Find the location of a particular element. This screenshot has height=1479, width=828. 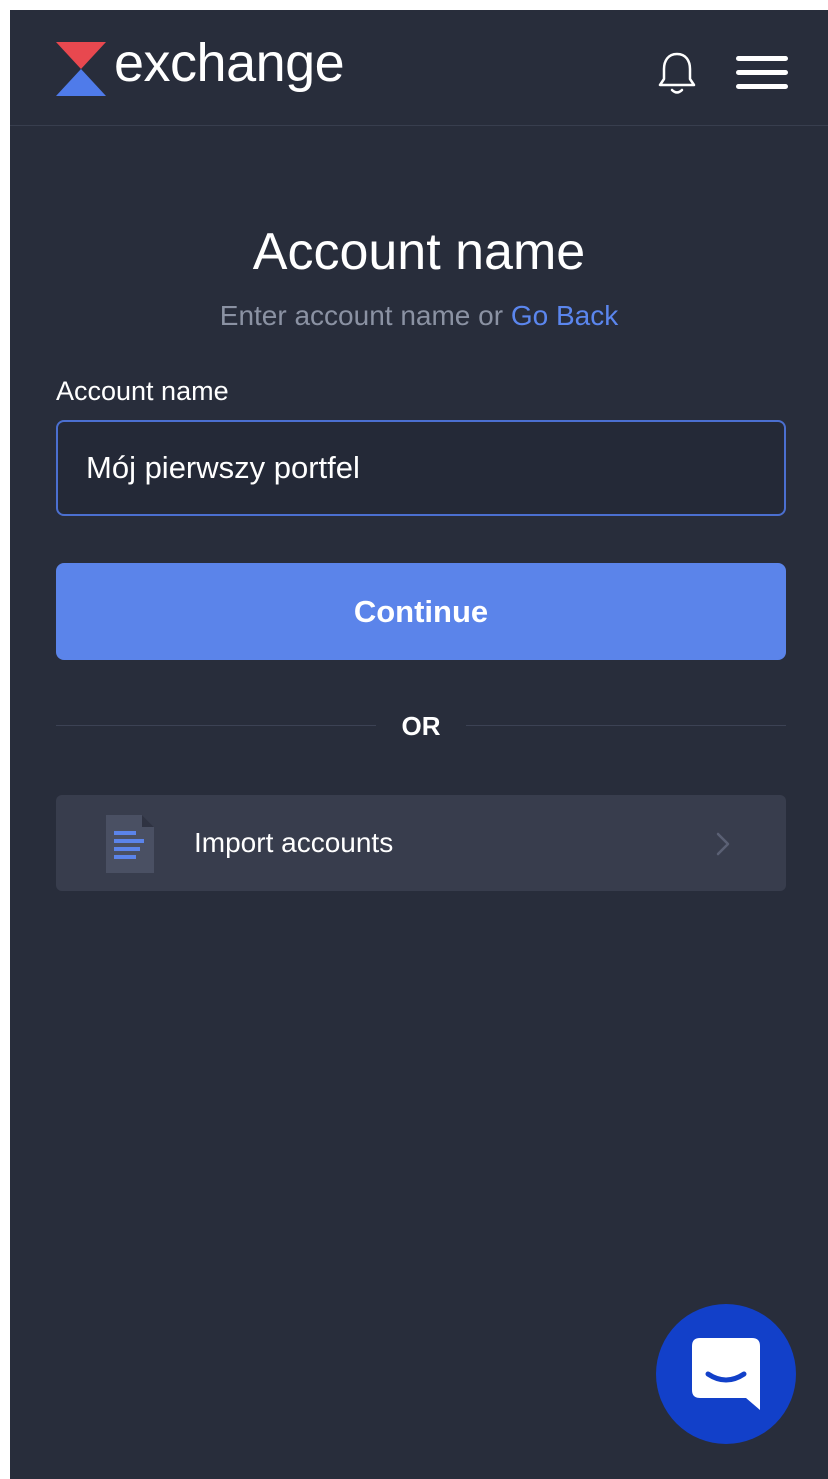

logo: exchange is located at coordinates (200, 66).